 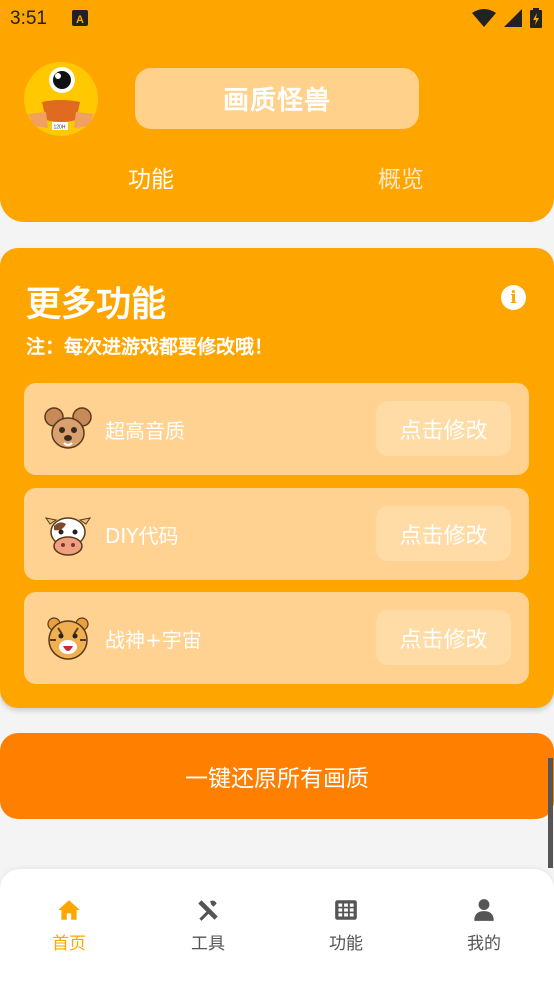 I want to click on tools-icon, so click(x=208, y=910).